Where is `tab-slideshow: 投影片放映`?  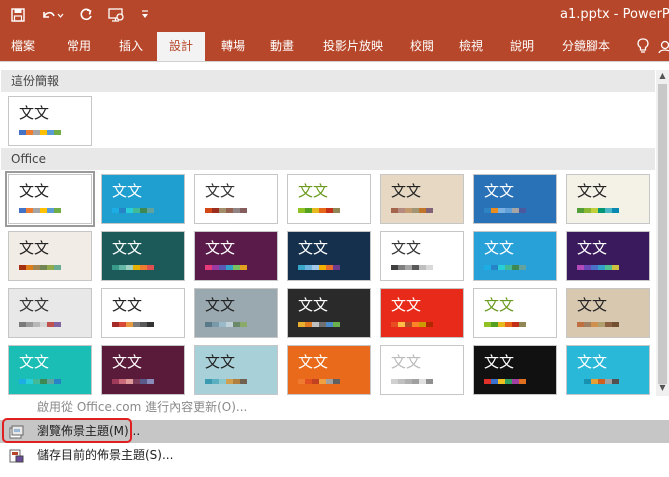 tab-slideshow: 投影片放映 is located at coordinates (353, 46).